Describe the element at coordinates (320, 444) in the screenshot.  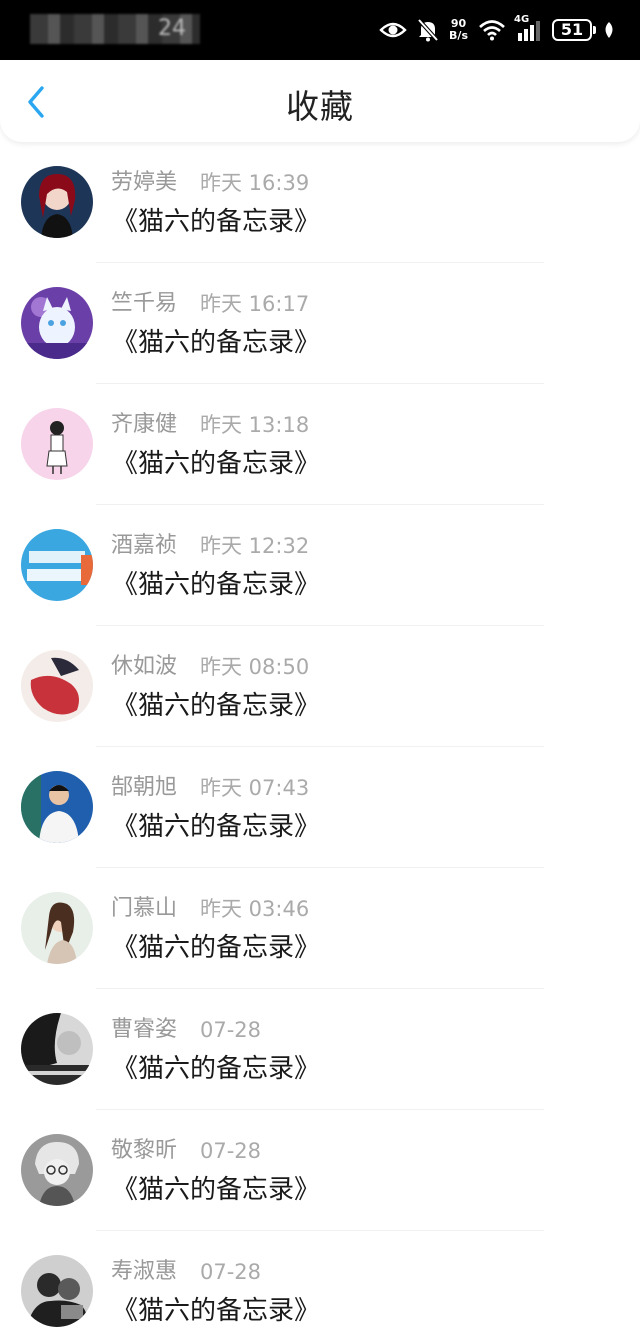
I see `favorite-item: 齐康健 昨天 13:18 《猫六的备忘录》` at that location.